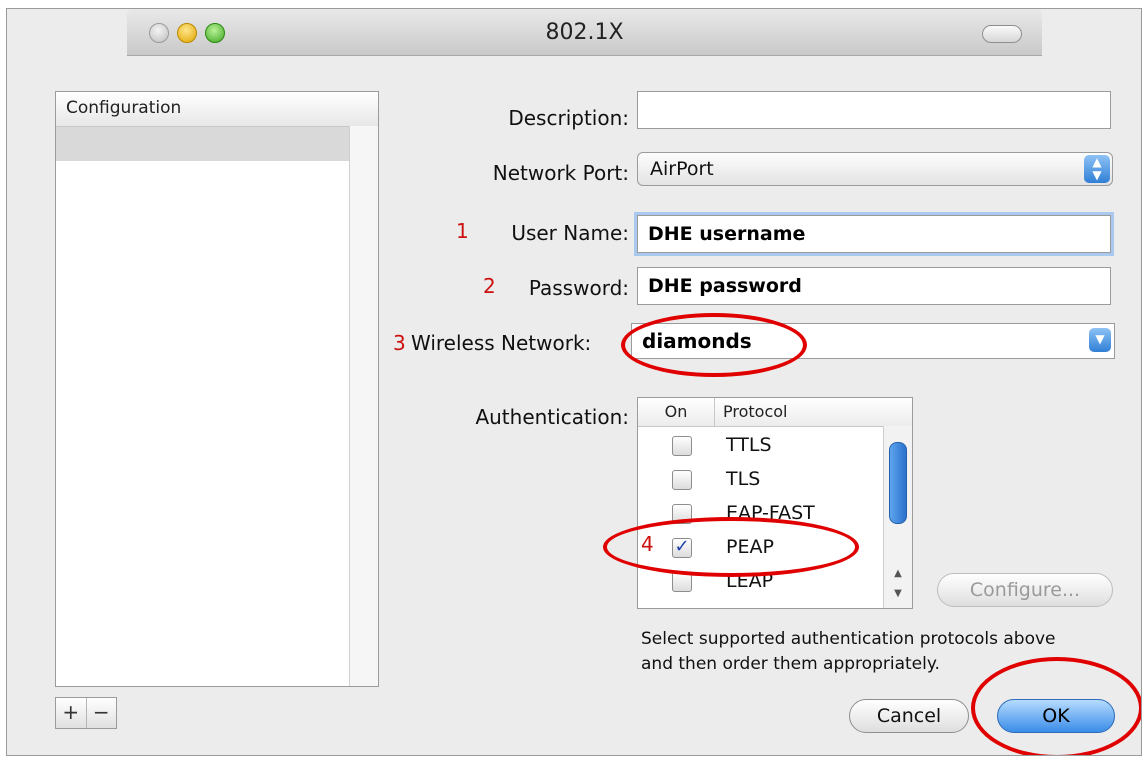 Image resolution: width=1148 pixels, height=763 pixels. I want to click on protocol-table-header: On Protocol, so click(775, 412).